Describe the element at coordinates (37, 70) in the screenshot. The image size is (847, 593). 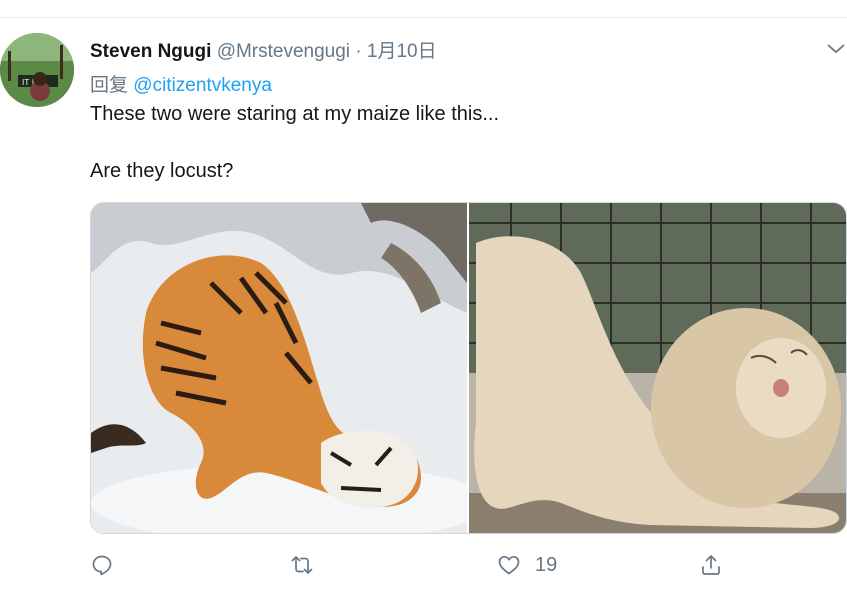
I see `avatar: IT BA` at that location.